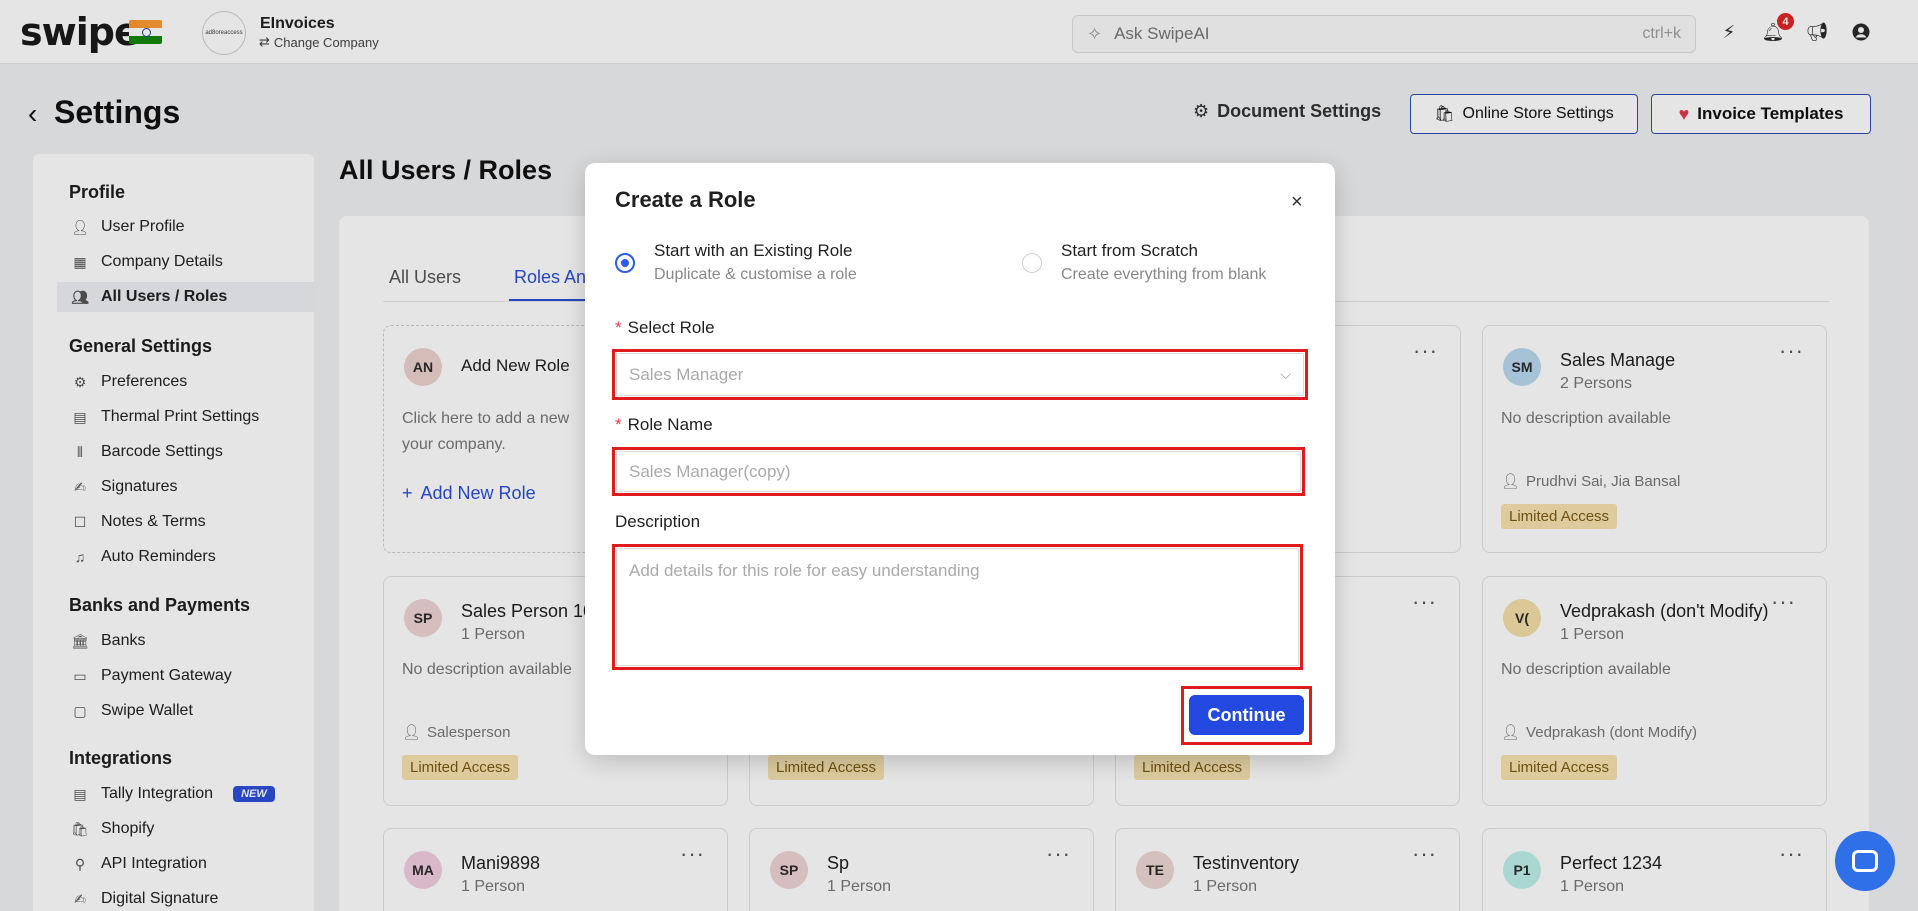 This screenshot has height=911, width=1918. Describe the element at coordinates (755, 274) in the screenshot. I see `existing-role-subtitle: Duplicate & customise a role` at that location.